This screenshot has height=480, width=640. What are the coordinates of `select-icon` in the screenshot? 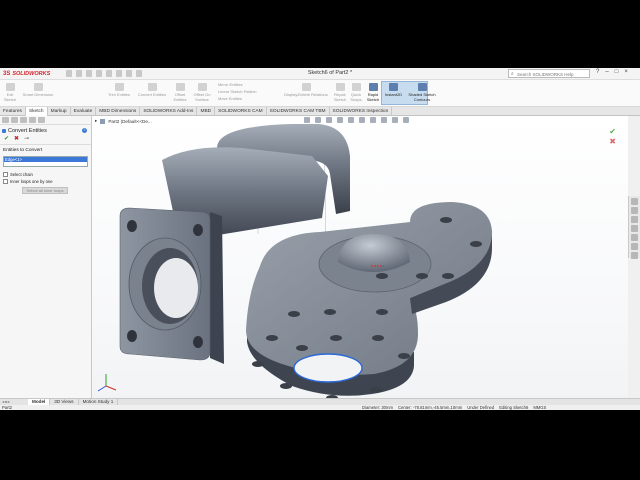 It's located at (119, 73).